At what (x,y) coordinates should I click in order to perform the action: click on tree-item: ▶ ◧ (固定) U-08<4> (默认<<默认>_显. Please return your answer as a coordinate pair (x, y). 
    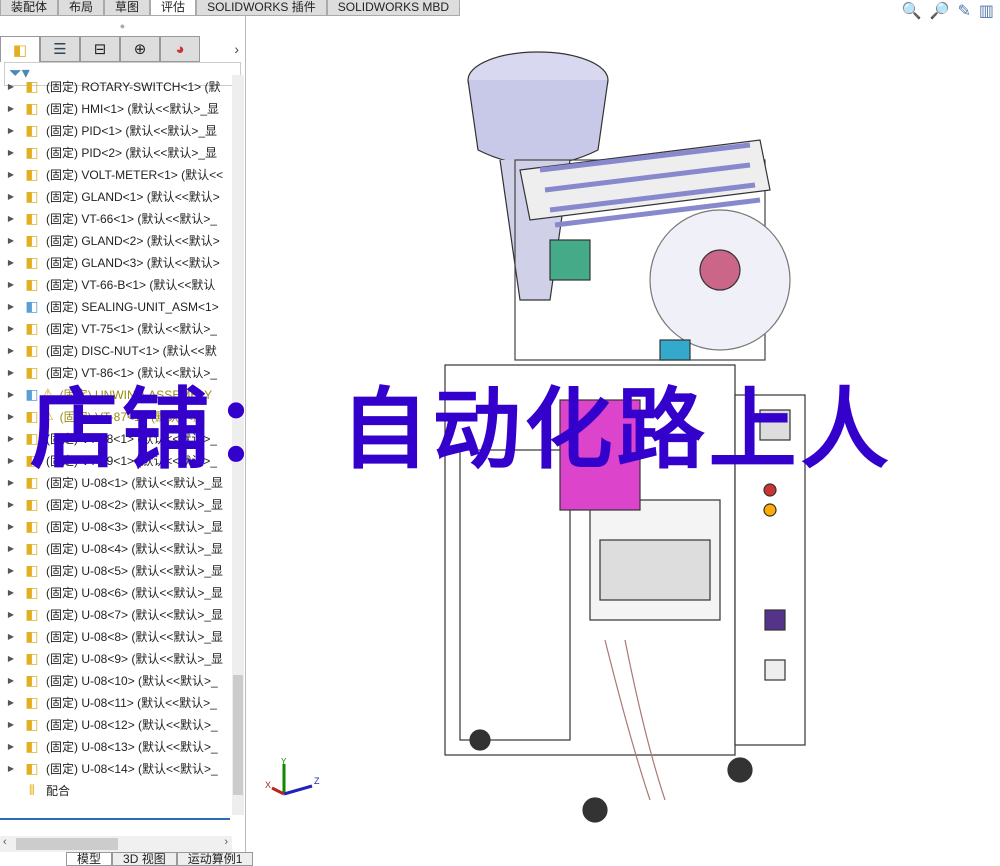
    Looking at the image, I should click on (116, 548).